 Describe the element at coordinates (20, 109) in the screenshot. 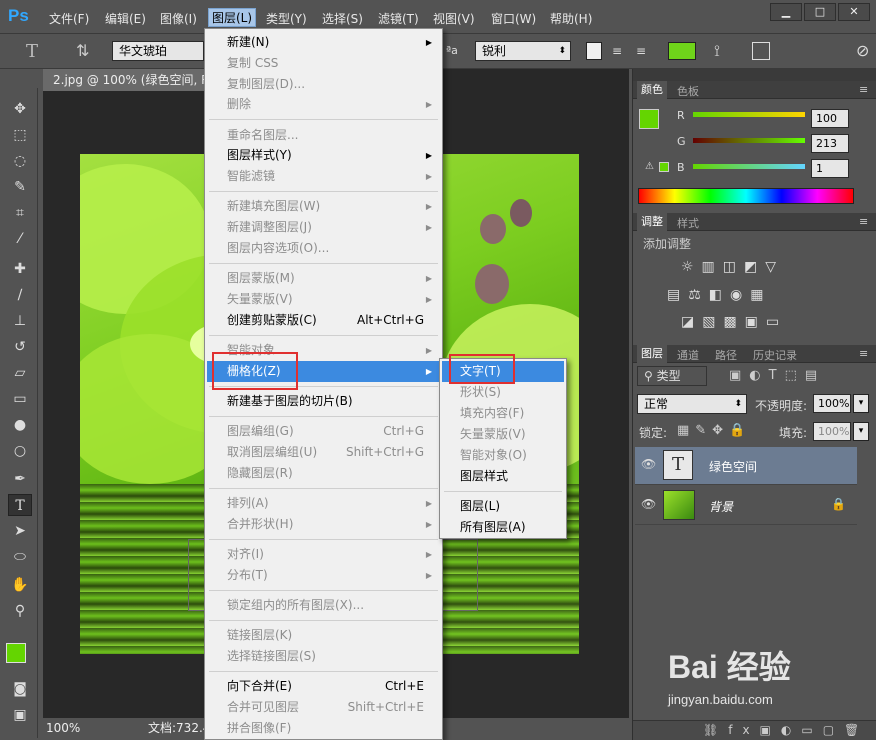

I see `move-tool-icon: ✥` at that location.